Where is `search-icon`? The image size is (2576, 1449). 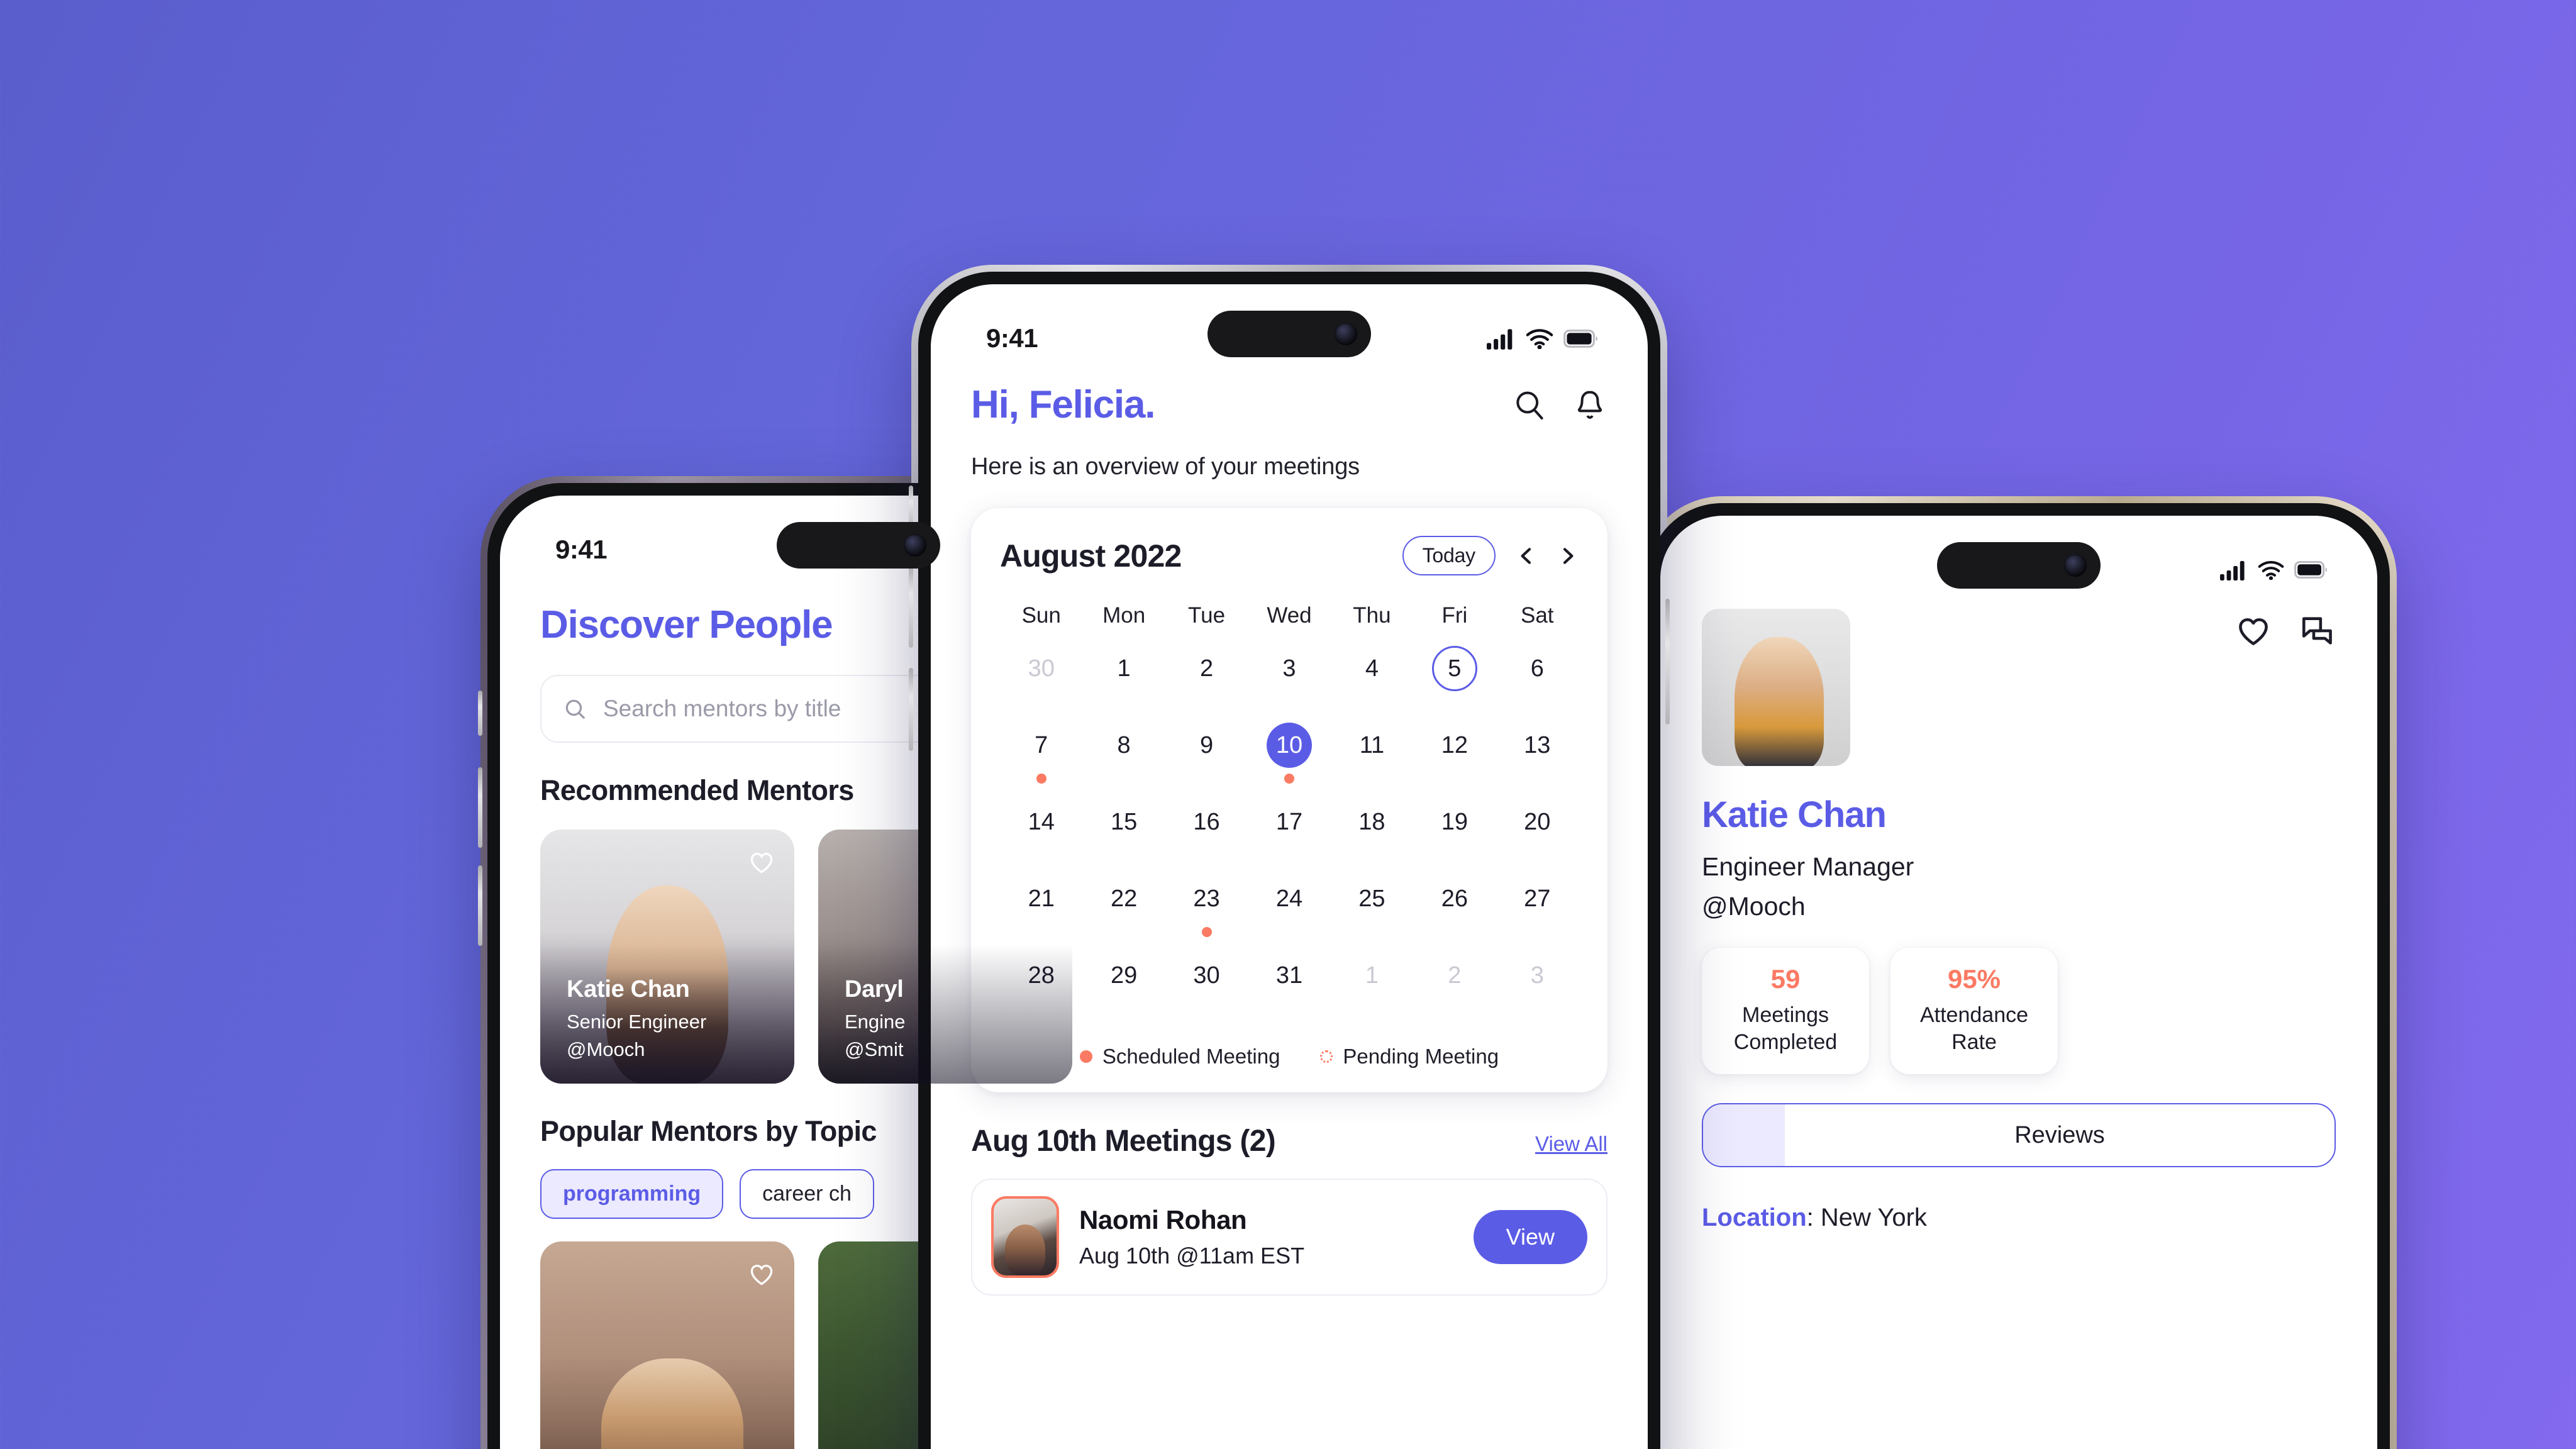 search-icon is located at coordinates (1529, 405).